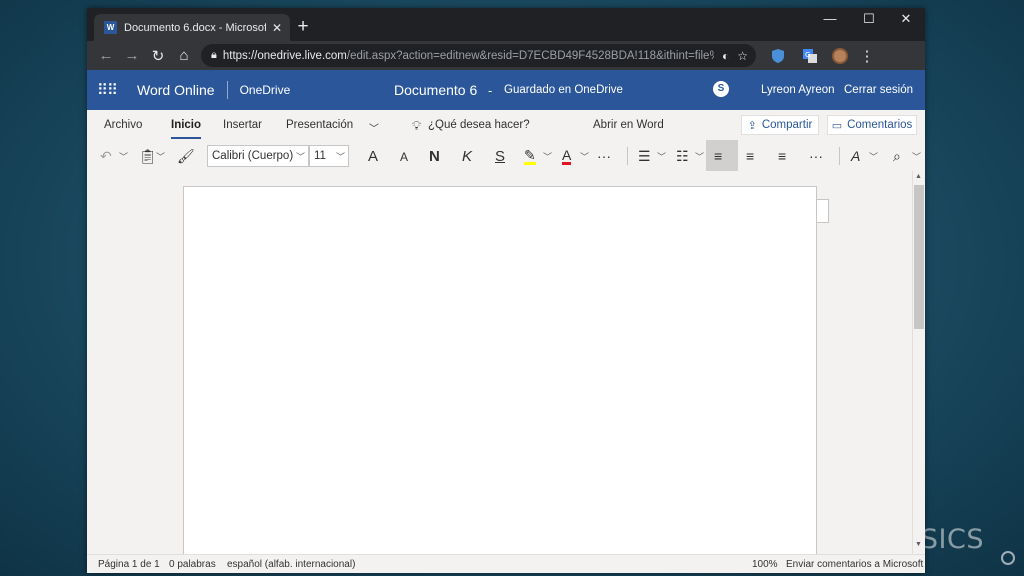 The image size is (1024, 576). Describe the element at coordinates (878, 90) in the screenshot. I see `sign-out-link: Cerrar sesión` at that location.